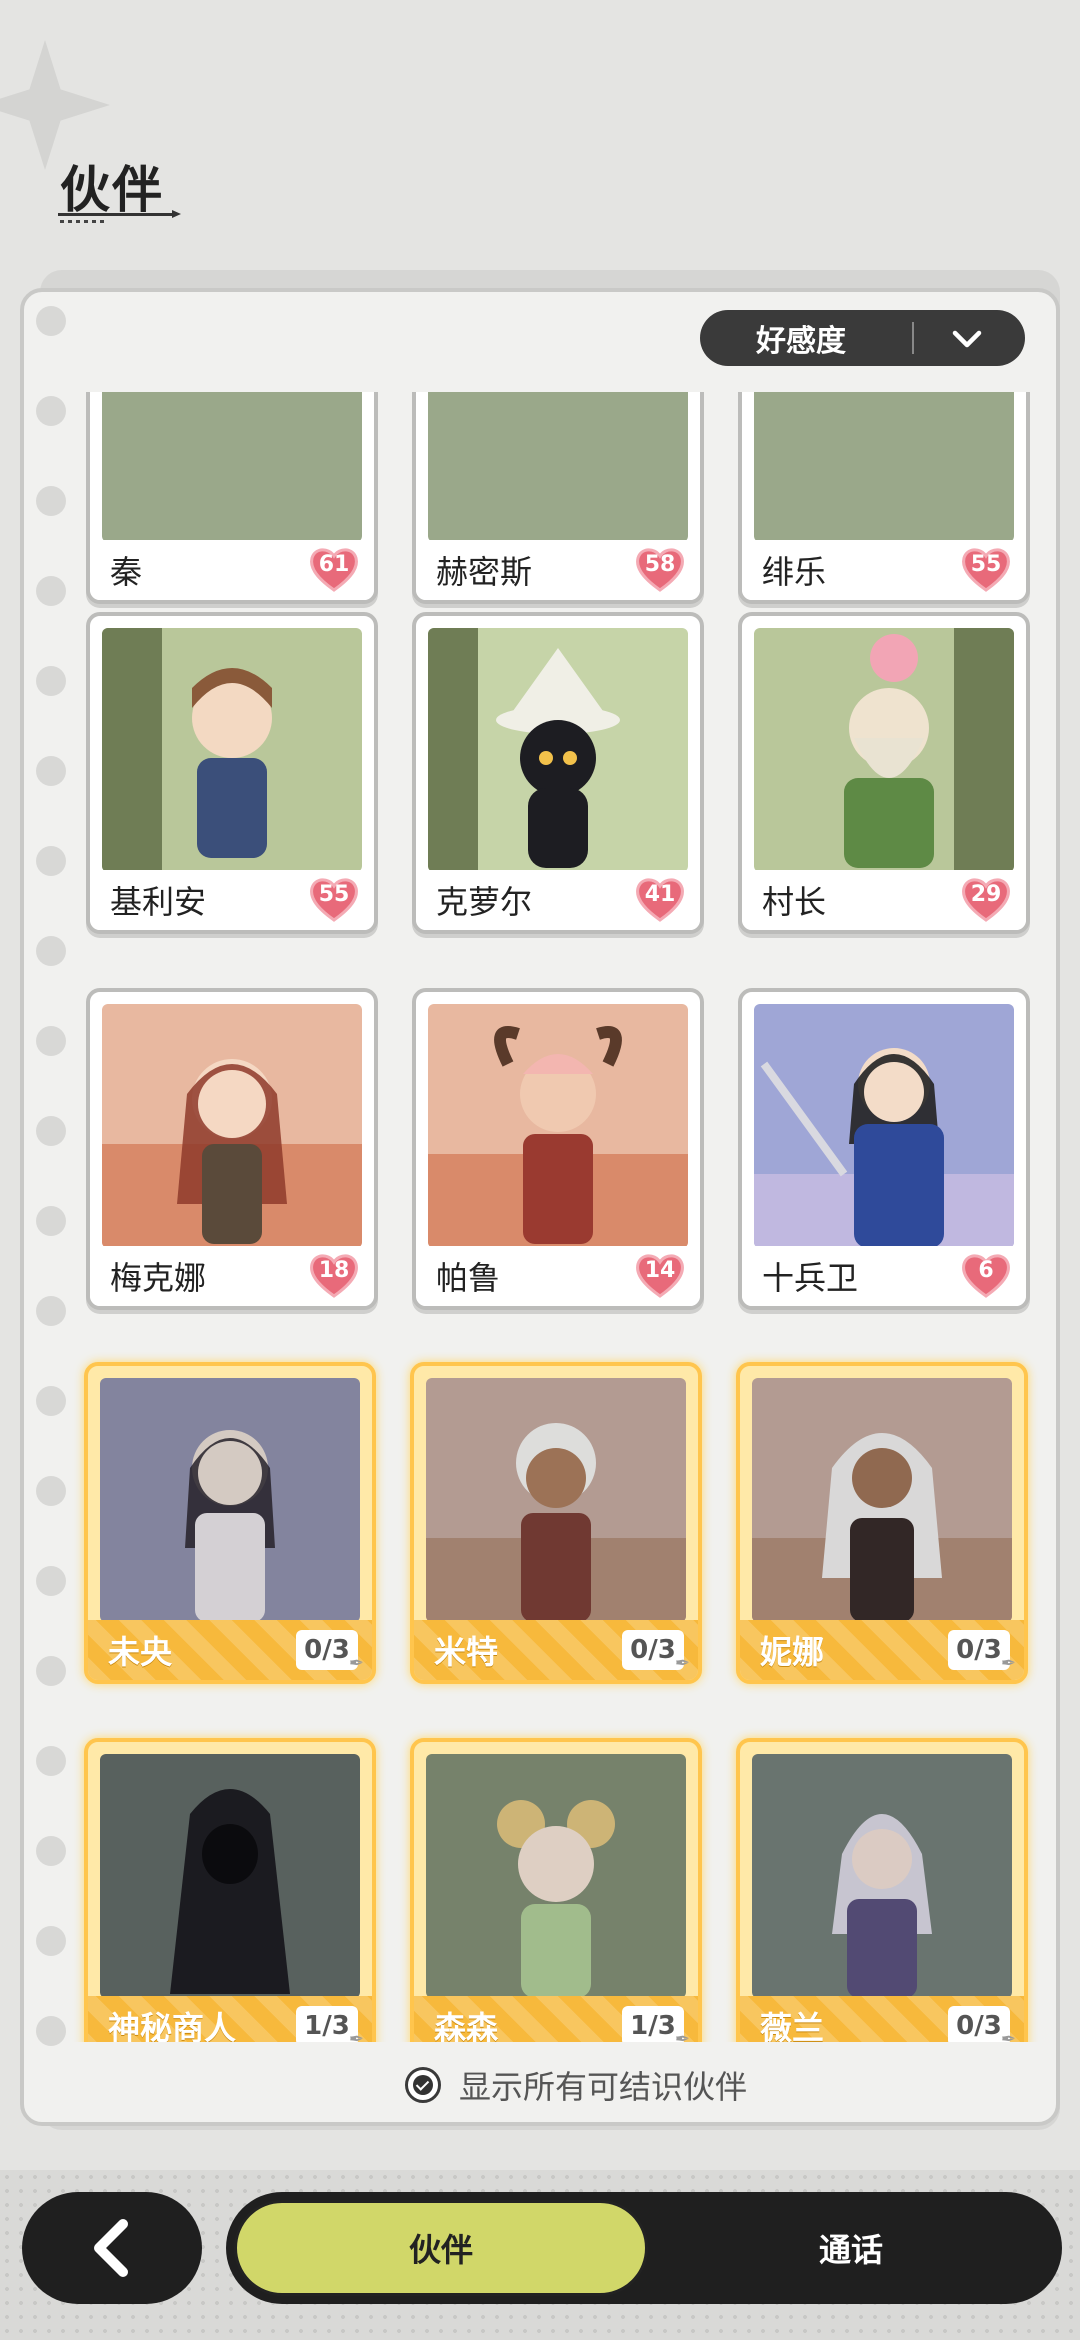 The height and width of the screenshot is (2340, 1080). I want to click on unlockable-partner-card: 米特 0/3 ✒, so click(556, 1523).